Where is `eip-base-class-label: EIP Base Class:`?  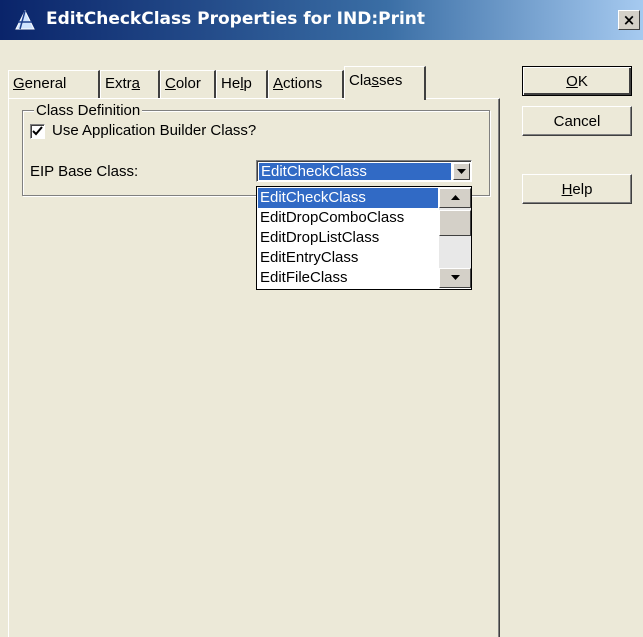 eip-base-class-label: EIP Base Class: is located at coordinates (84, 171).